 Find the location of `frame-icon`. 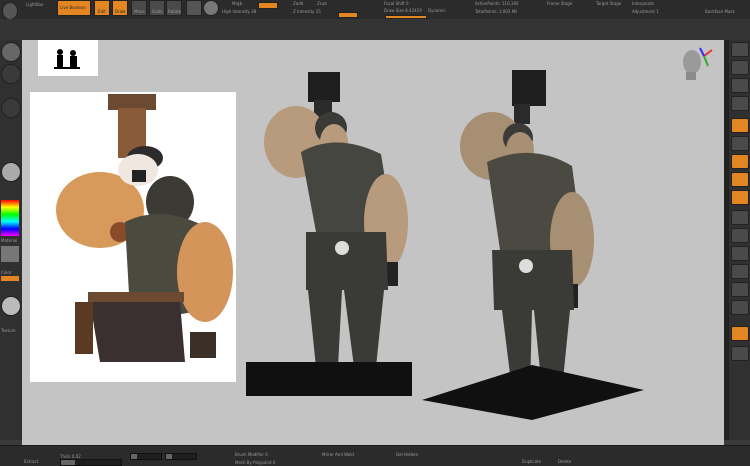

frame-icon is located at coordinates (740, 197).